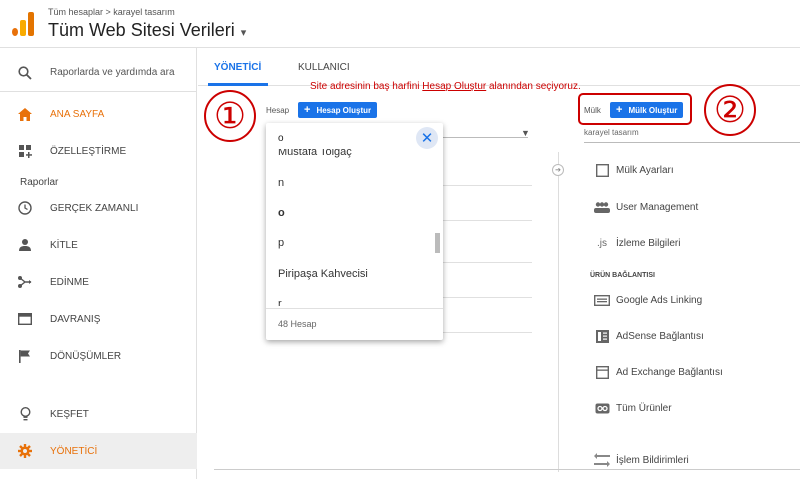 This screenshot has height=479, width=800. I want to click on view-title: Tüm Web Sitesi Verileri ▾, so click(147, 30).